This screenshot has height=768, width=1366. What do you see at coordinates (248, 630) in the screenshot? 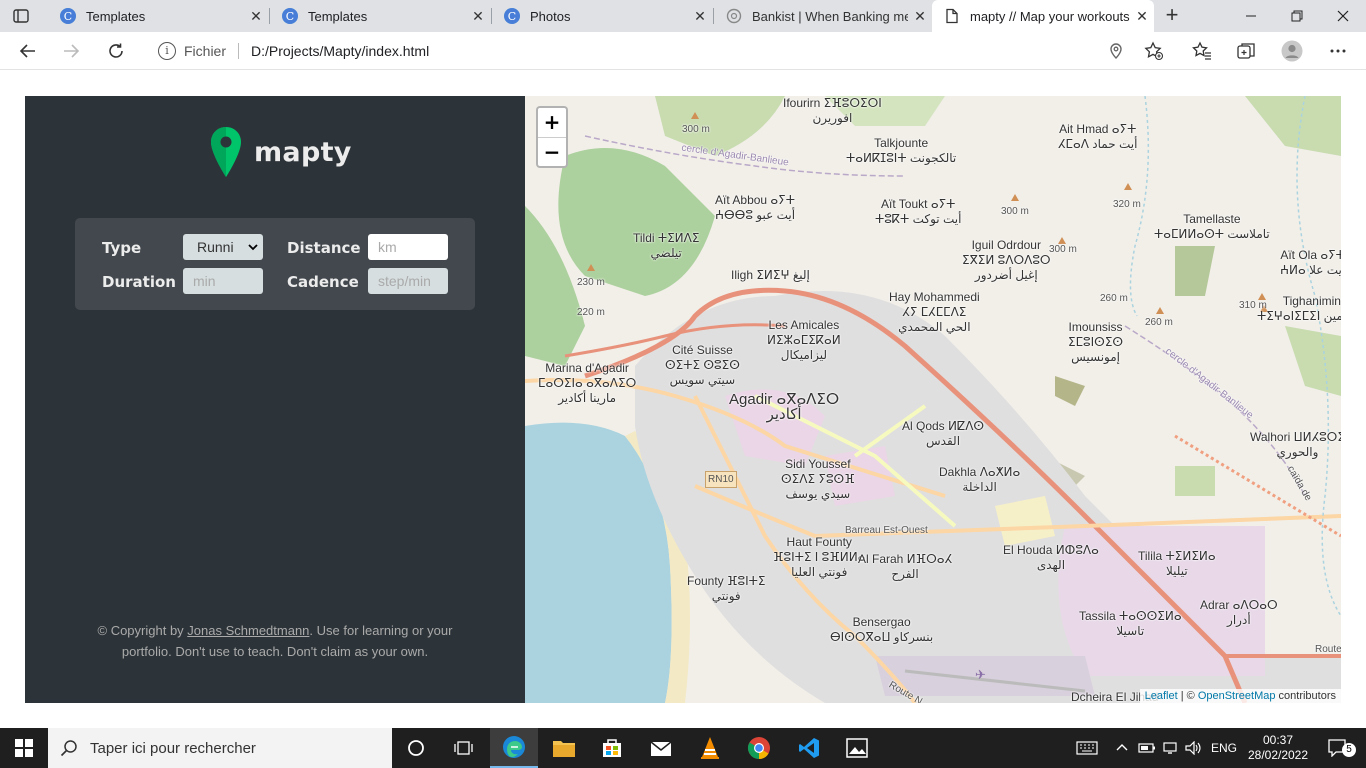
I see `author-link: Jonas Schmedtmann` at bounding box center [248, 630].